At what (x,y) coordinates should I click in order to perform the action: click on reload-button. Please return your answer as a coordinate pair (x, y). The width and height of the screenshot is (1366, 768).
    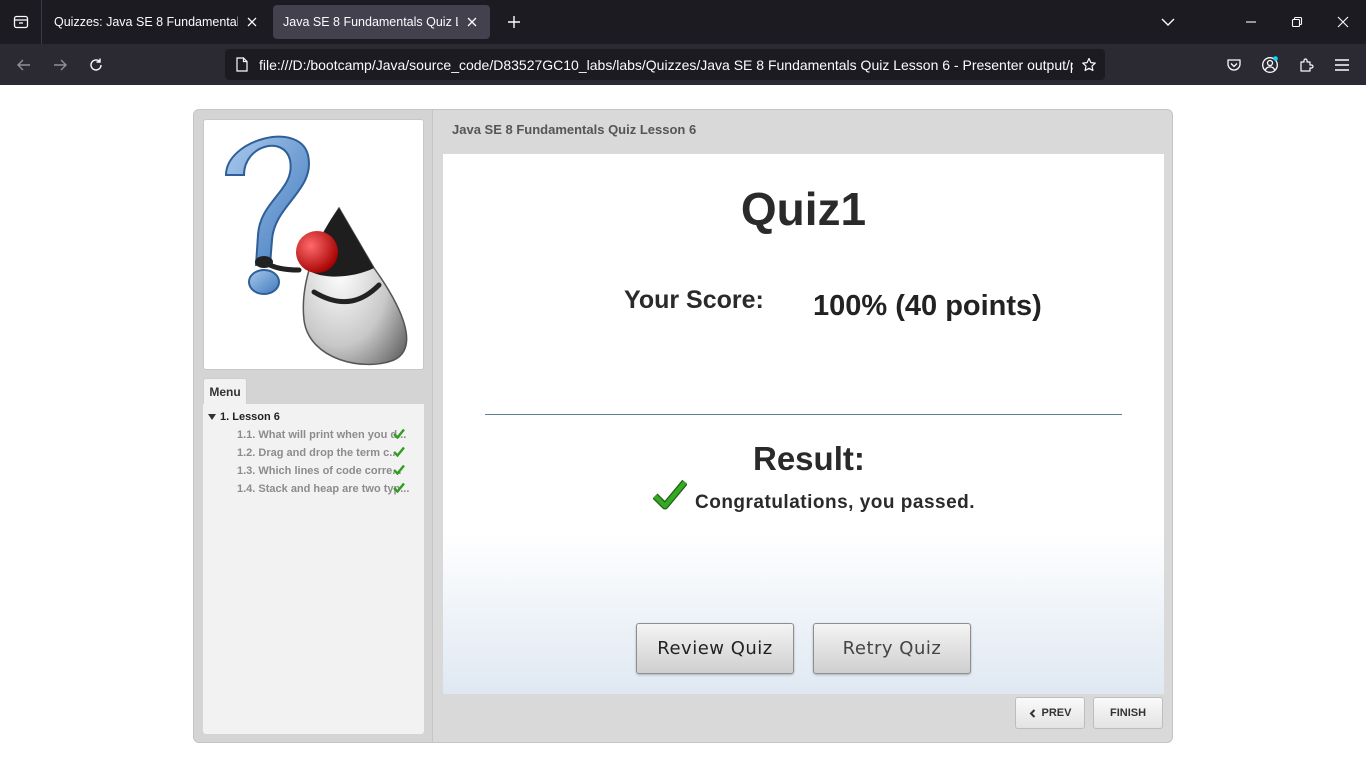
    Looking at the image, I should click on (96, 65).